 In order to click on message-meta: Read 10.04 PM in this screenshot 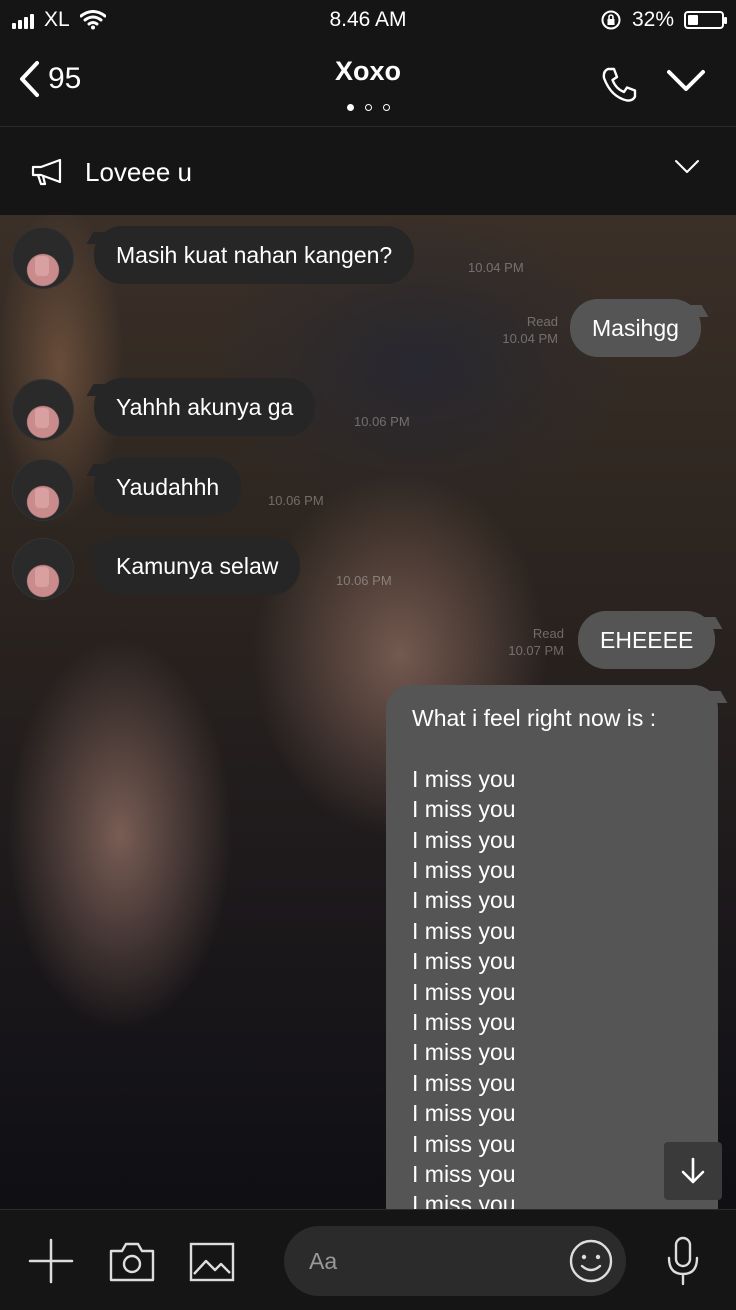, I will do `click(514, 330)`.